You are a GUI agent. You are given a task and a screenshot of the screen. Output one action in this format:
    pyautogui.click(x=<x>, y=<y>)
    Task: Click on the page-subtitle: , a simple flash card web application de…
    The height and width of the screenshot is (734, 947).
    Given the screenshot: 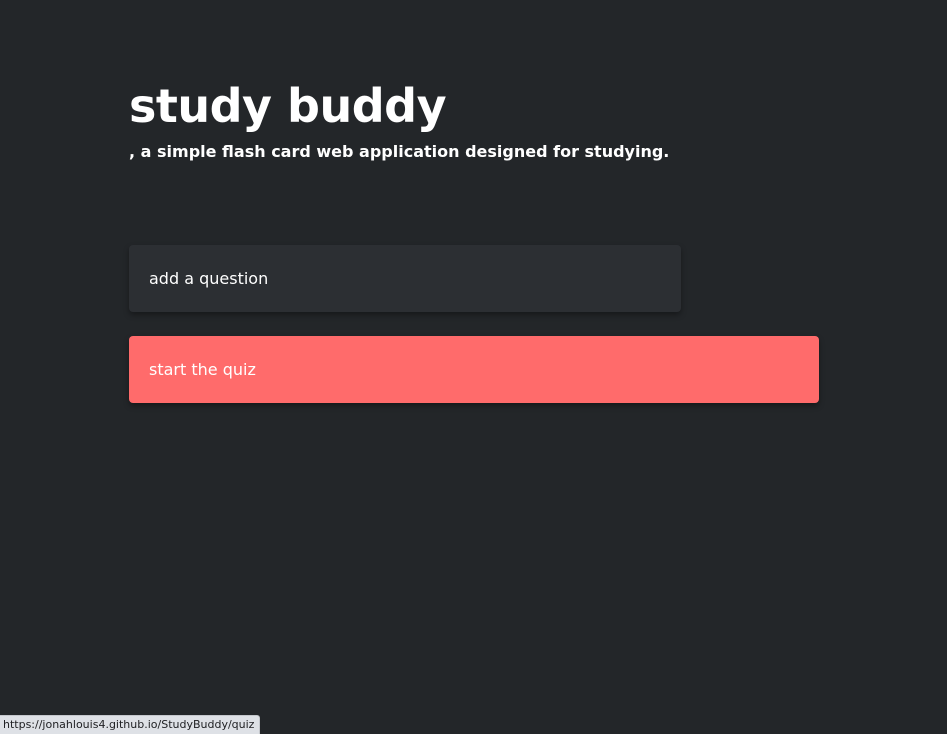 What is the action you would take?
    pyautogui.click(x=399, y=151)
    